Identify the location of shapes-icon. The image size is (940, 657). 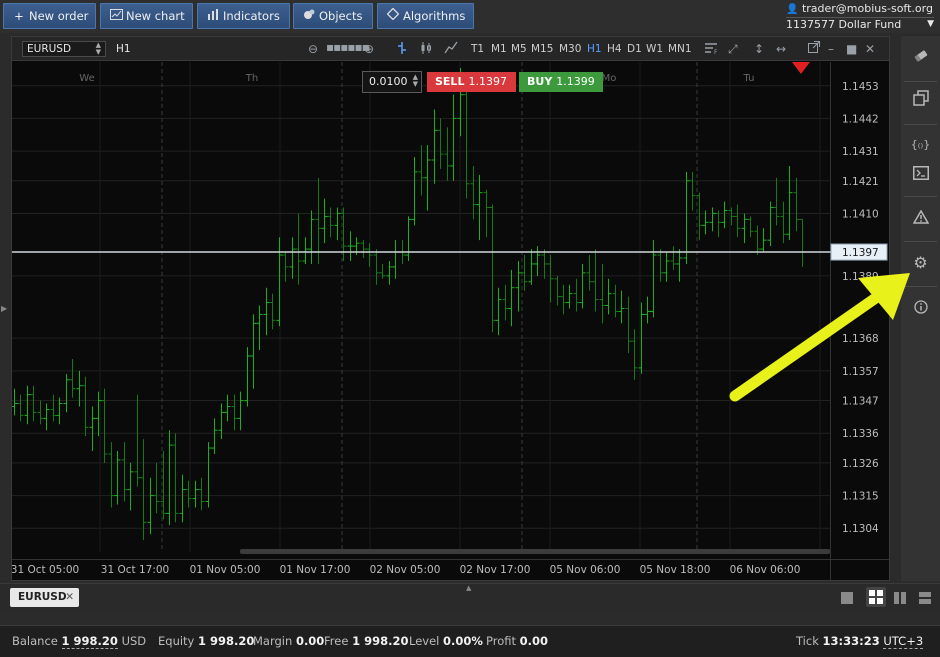
(309, 16).